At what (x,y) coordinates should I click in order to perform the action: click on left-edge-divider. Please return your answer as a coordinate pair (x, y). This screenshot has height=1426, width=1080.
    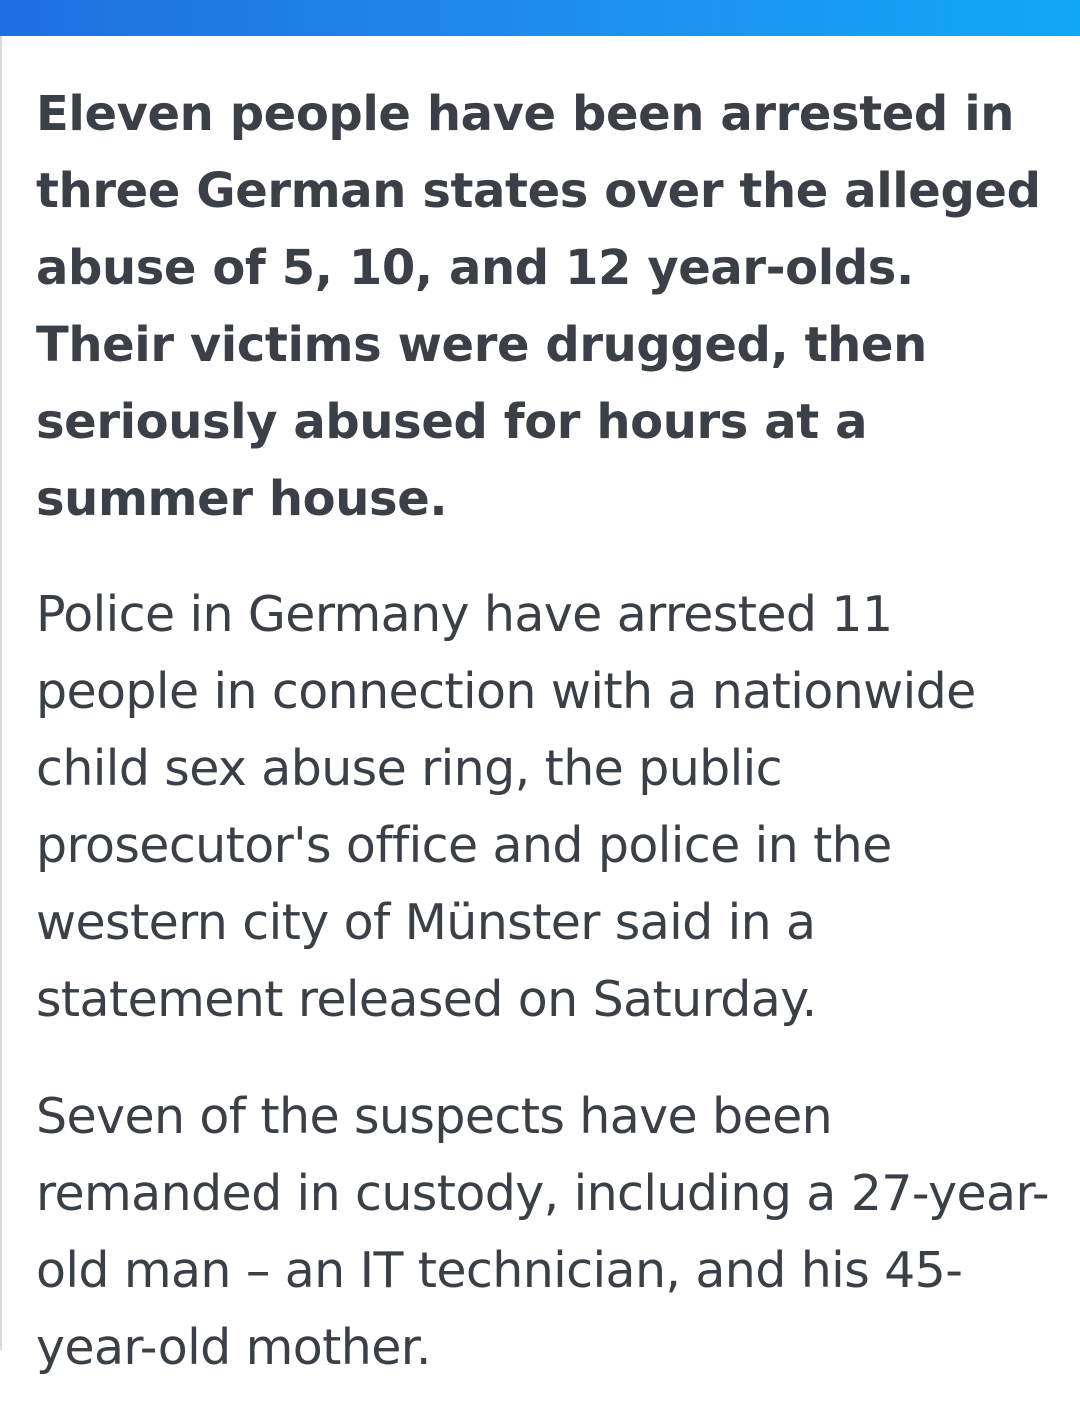
    Looking at the image, I should click on (1, 693).